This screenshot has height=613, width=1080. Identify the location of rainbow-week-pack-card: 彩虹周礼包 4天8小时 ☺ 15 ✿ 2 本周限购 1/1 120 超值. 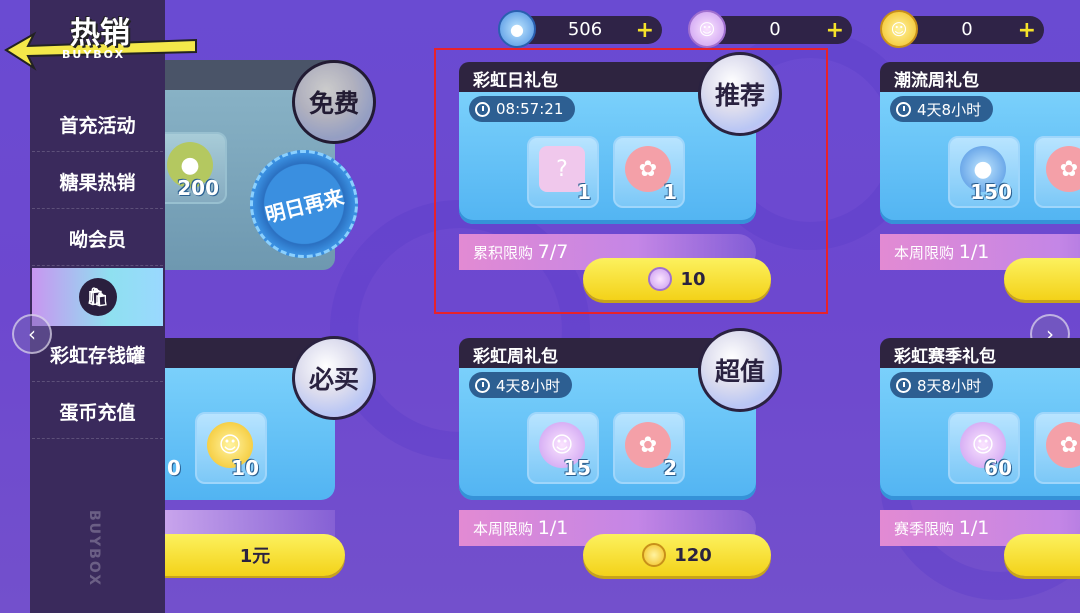
(620, 463).